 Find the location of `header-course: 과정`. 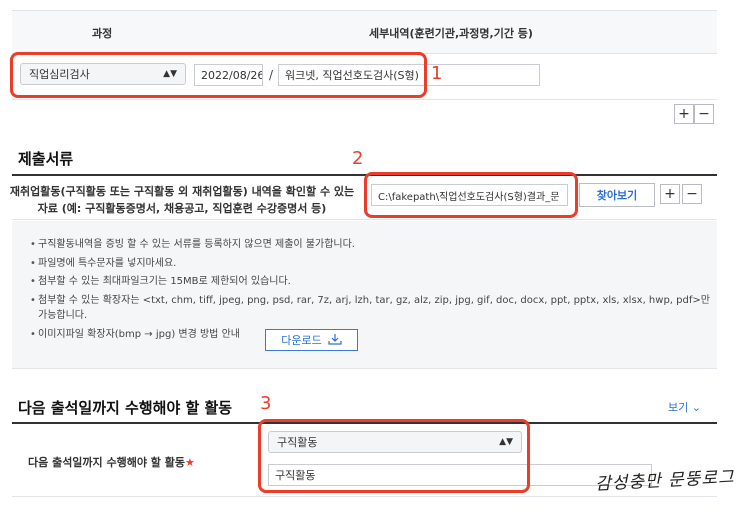

header-course: 과정 is located at coordinates (102, 33).